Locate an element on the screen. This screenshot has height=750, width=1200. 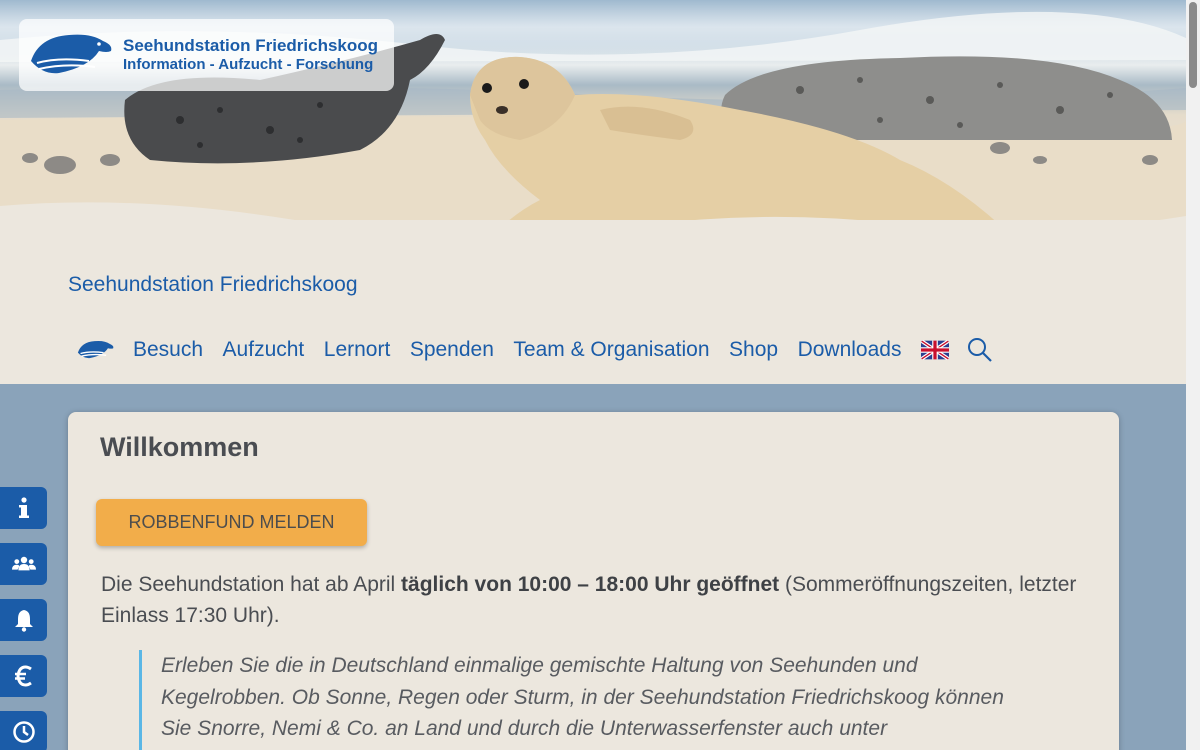
logo-title: Seehundstation Friedrichskoog is located at coordinates (251, 45).